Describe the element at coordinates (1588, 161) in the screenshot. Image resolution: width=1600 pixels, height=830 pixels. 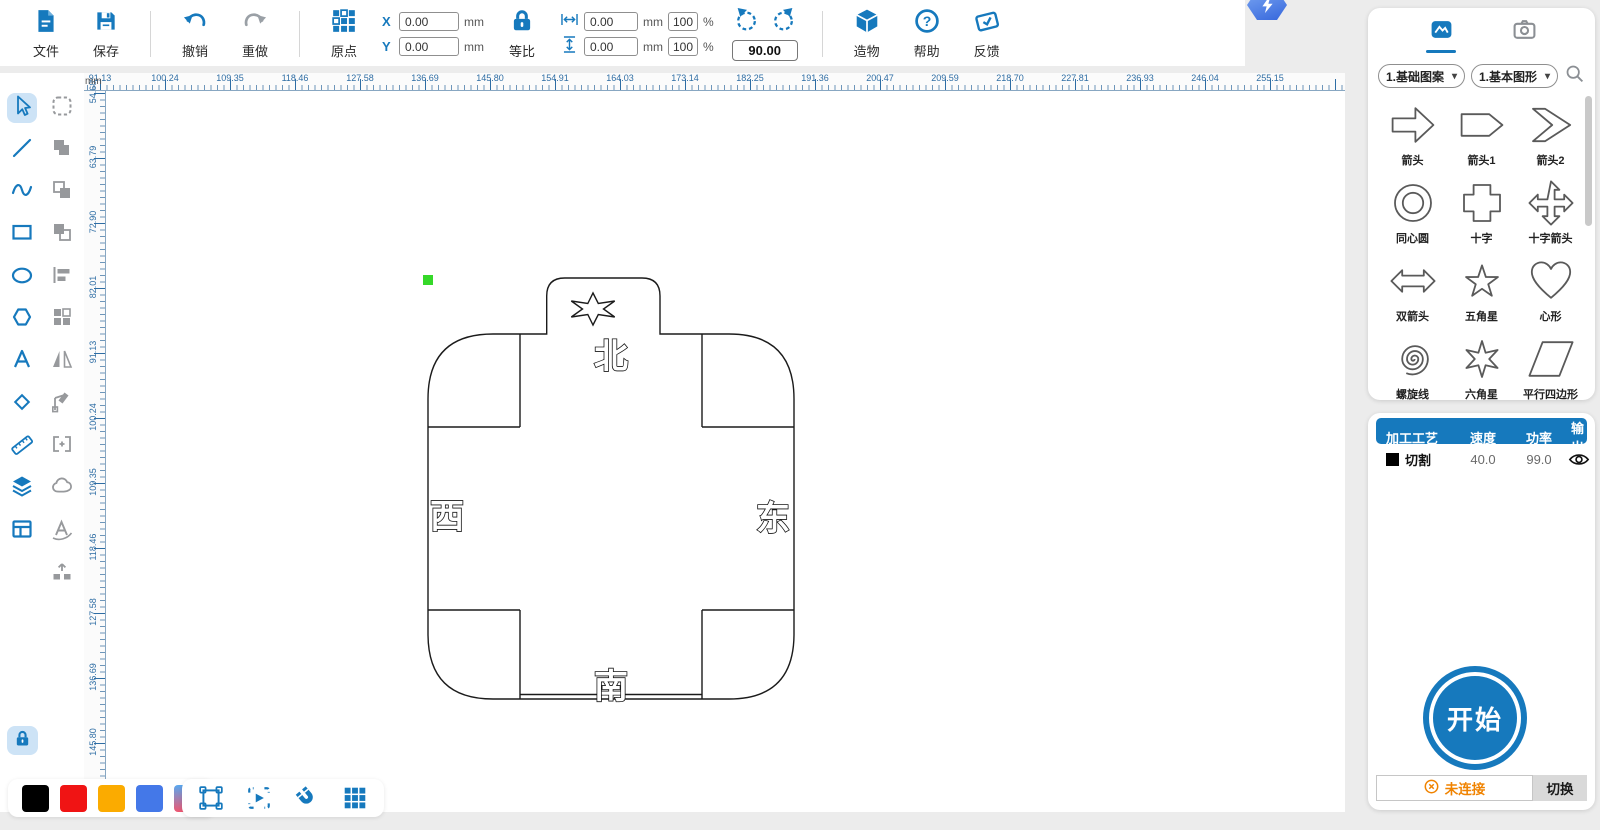
I see `scrollbar-thumb` at that location.